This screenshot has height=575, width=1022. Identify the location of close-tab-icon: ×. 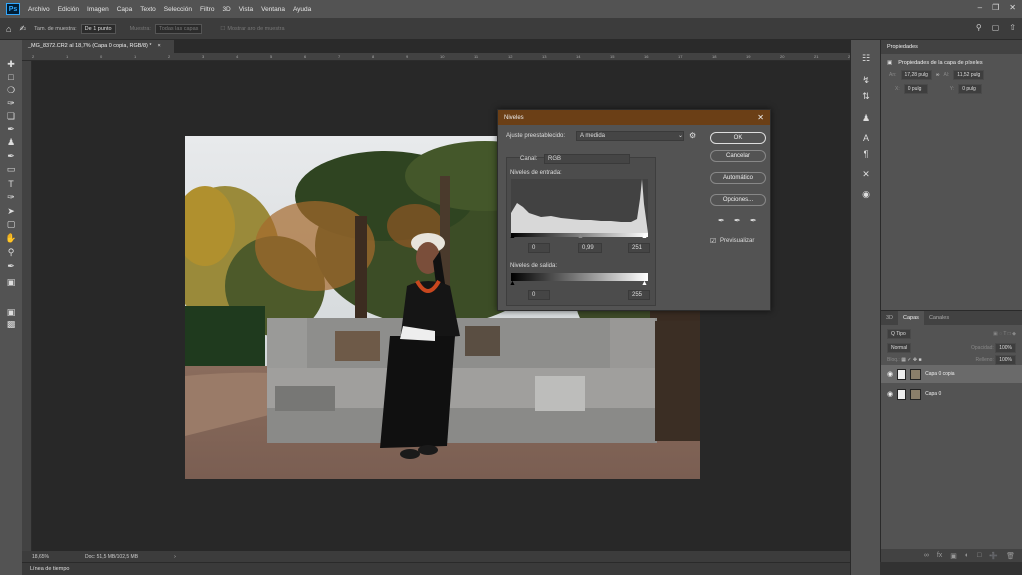
(159, 46).